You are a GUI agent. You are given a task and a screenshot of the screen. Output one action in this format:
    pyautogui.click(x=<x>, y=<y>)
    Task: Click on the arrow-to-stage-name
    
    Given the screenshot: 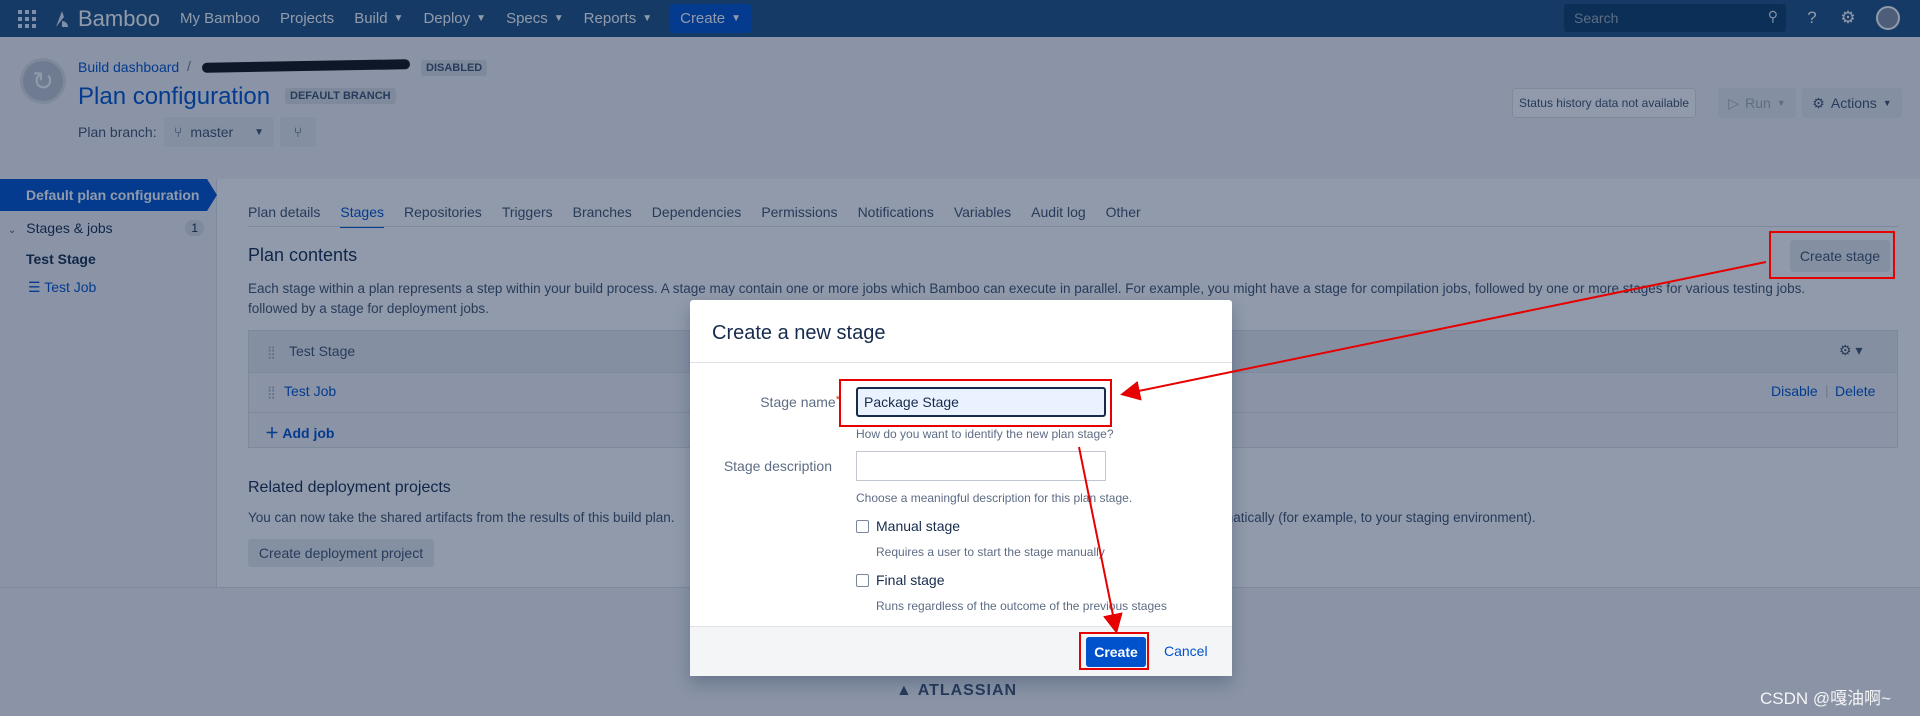 What is the action you would take?
    pyautogui.click(x=1443, y=331)
    